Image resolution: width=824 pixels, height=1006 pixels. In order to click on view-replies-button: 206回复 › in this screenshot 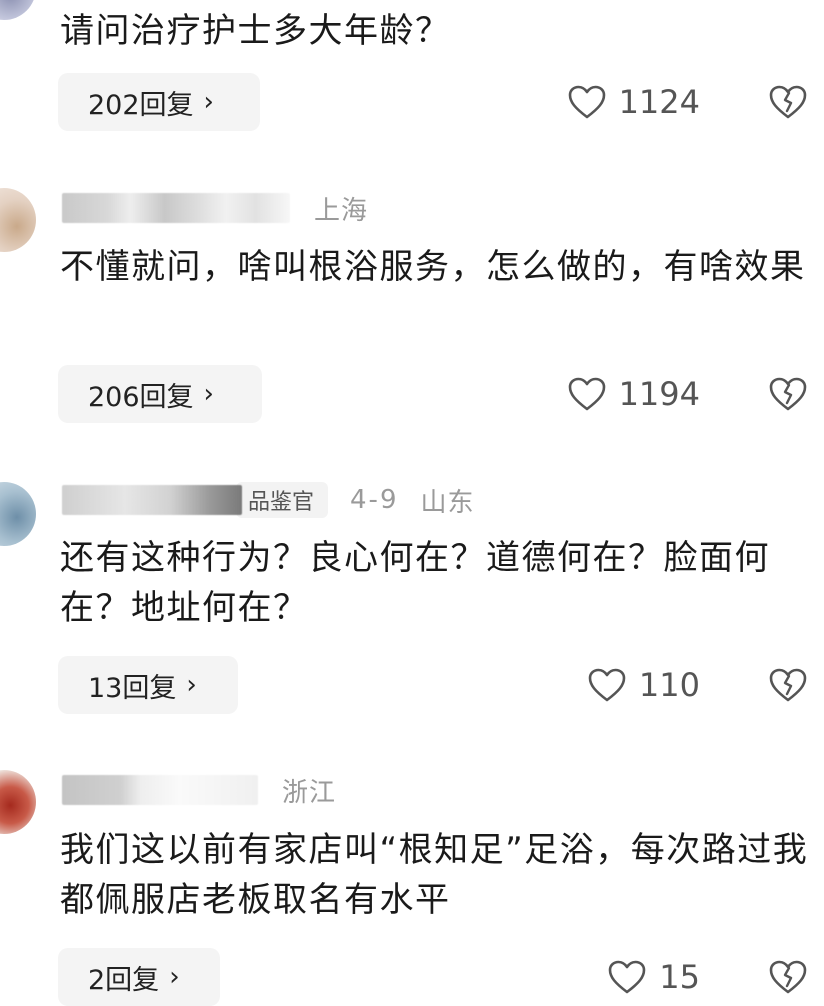, I will do `click(160, 394)`.